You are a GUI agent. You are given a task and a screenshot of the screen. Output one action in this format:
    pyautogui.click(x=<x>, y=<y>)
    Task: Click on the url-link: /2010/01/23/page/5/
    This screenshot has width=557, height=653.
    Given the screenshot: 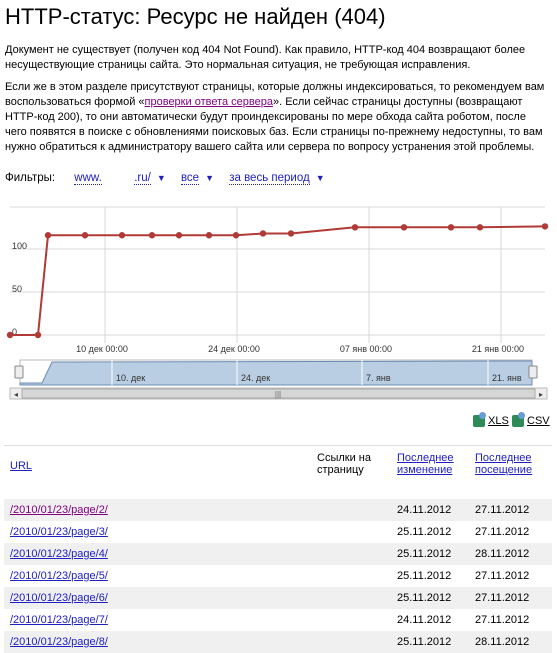 What is the action you would take?
    pyautogui.click(x=59, y=576)
    